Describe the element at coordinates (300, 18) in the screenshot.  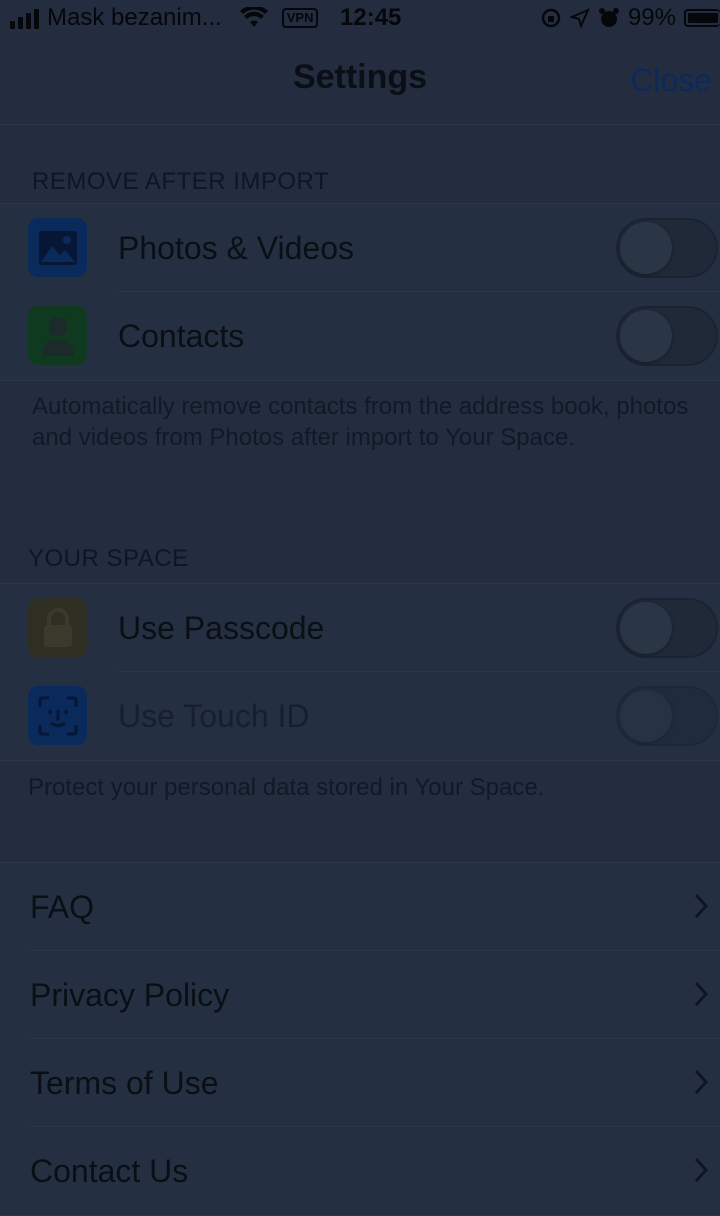
I see `vpn-badge: VPN` at that location.